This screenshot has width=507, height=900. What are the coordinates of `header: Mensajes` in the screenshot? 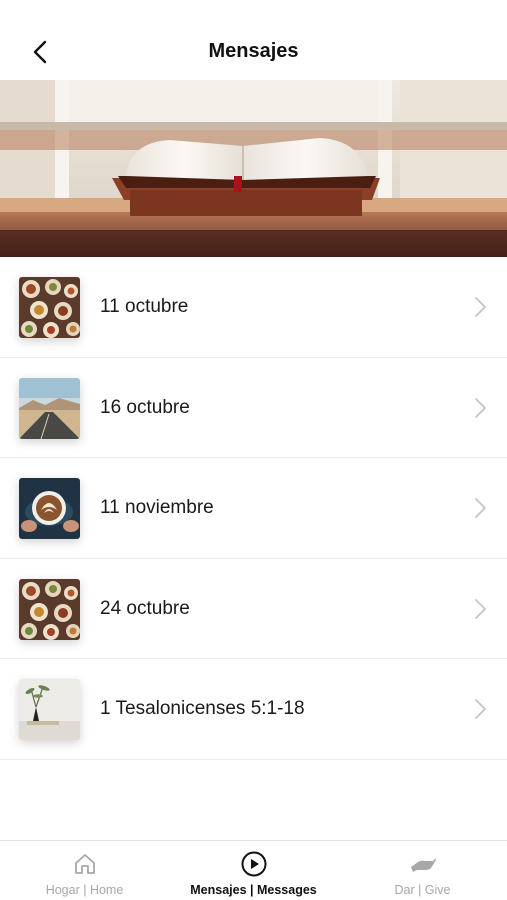 It's located at (253, 52).